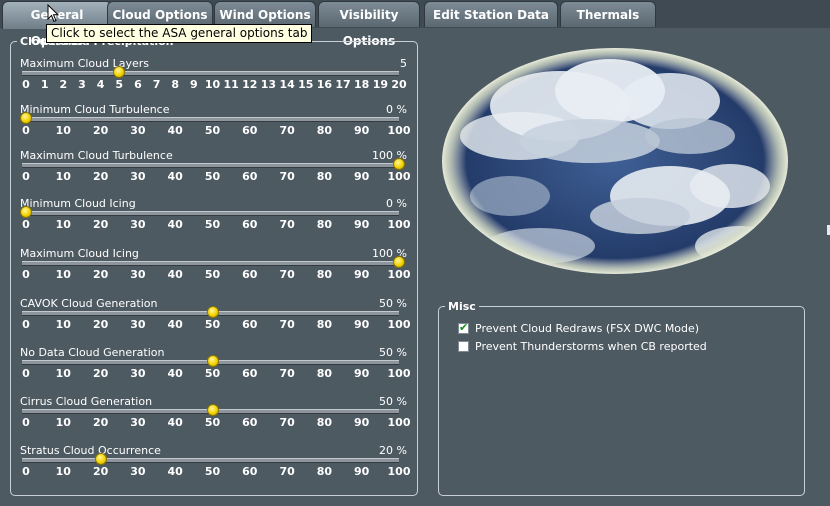 The width and height of the screenshot is (830, 506). I want to click on slider-label: No Data Cloud Generation, so click(92, 352).